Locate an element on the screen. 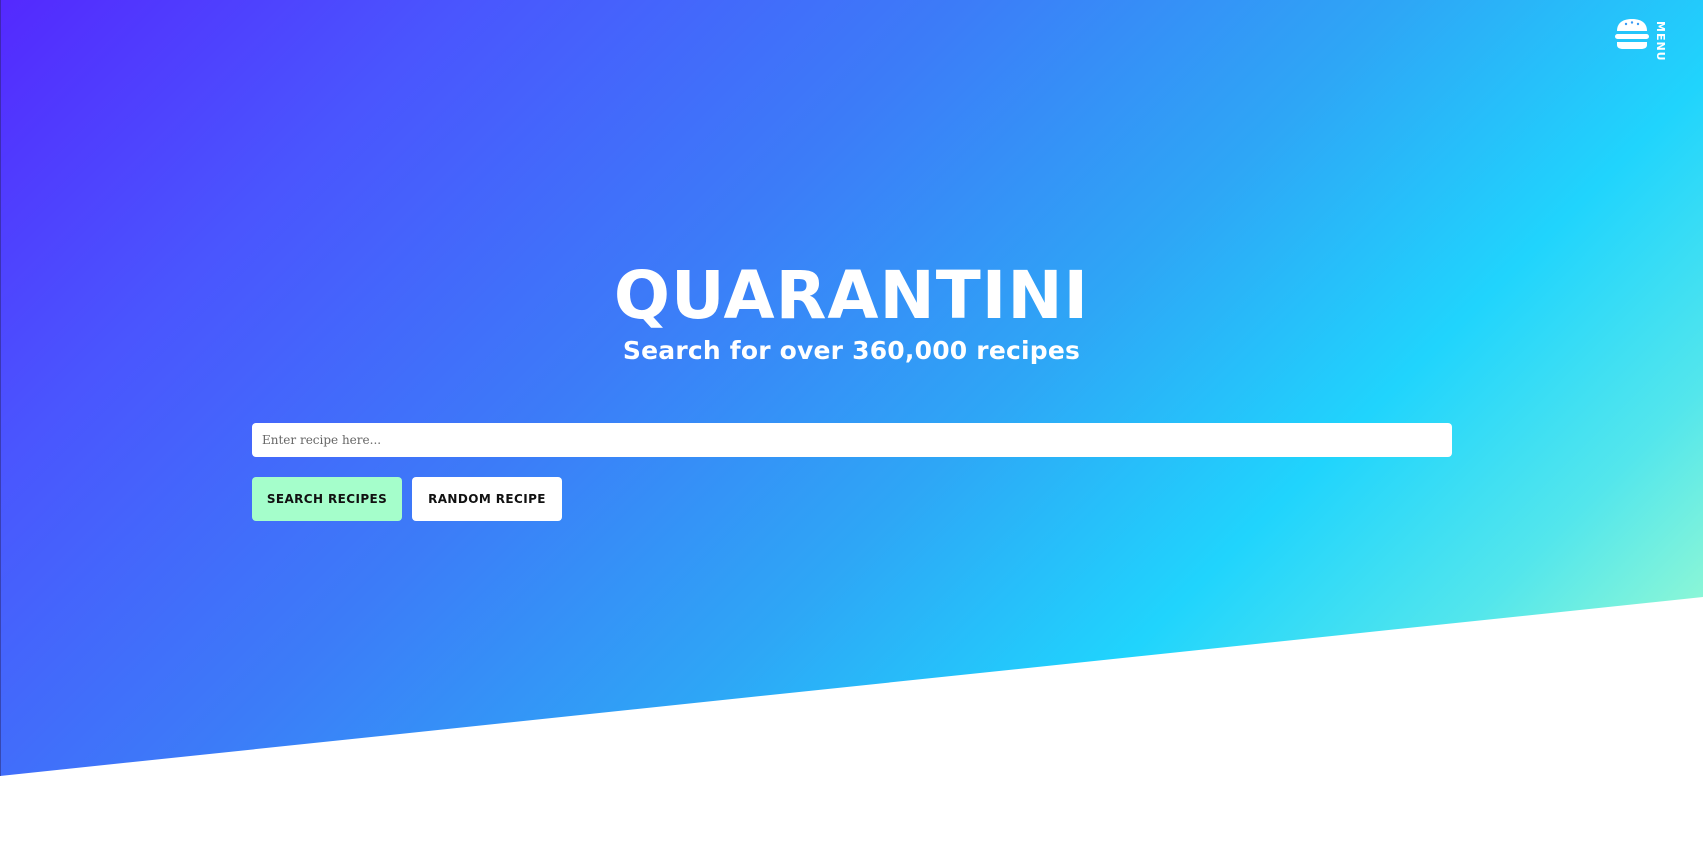 The width and height of the screenshot is (1703, 844). burger-icon is located at coordinates (1632, 34).